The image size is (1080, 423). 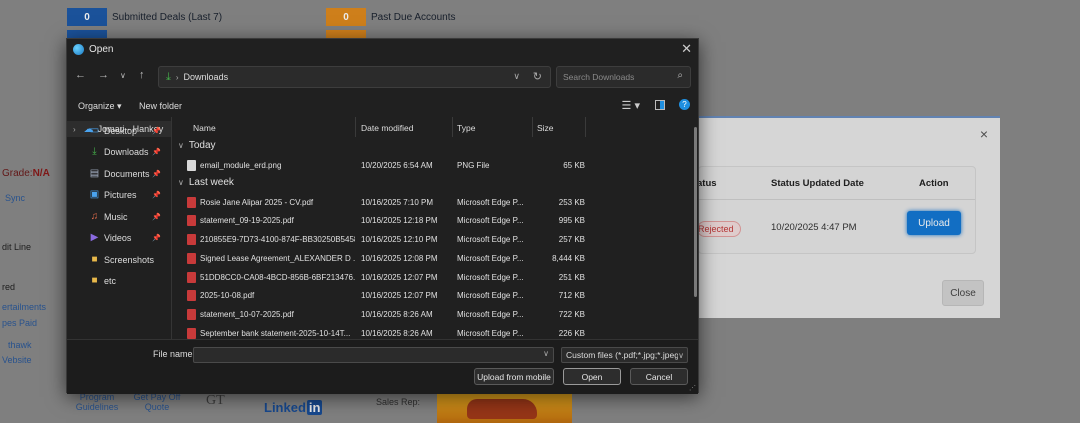 What do you see at coordinates (125, 173) in the screenshot?
I see `sidebar-item-documents: ▤ Documents 📌` at bounding box center [125, 173].